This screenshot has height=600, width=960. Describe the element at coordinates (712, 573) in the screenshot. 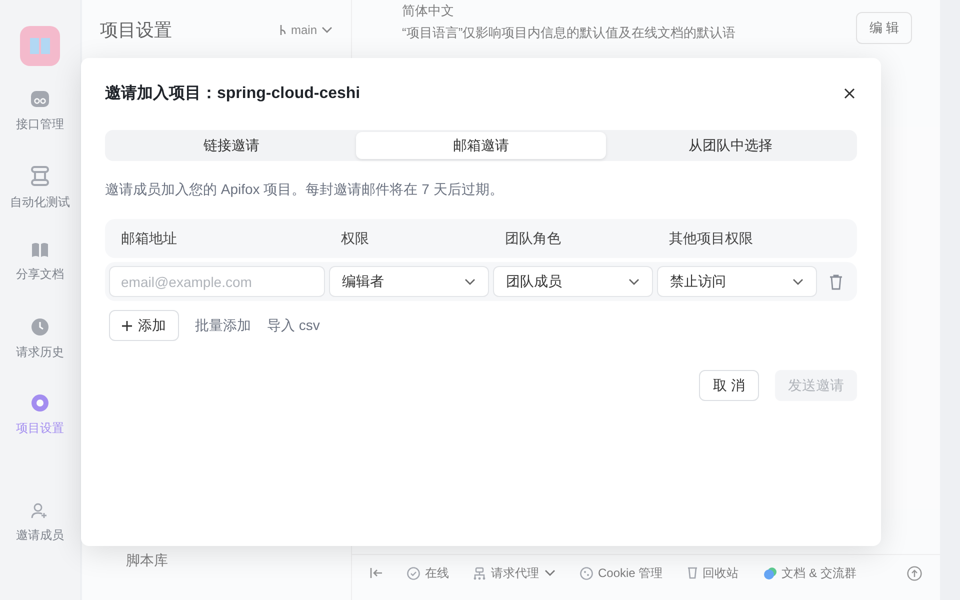

I see `status-item: 回收站` at that location.